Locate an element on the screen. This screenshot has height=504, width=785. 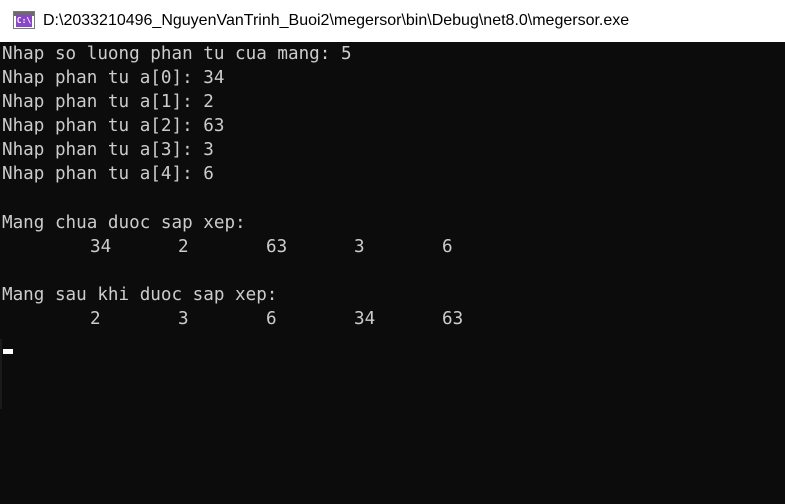
console-line-input-4: Nhap phan tu a[4]: 6 is located at coordinates (108, 174).